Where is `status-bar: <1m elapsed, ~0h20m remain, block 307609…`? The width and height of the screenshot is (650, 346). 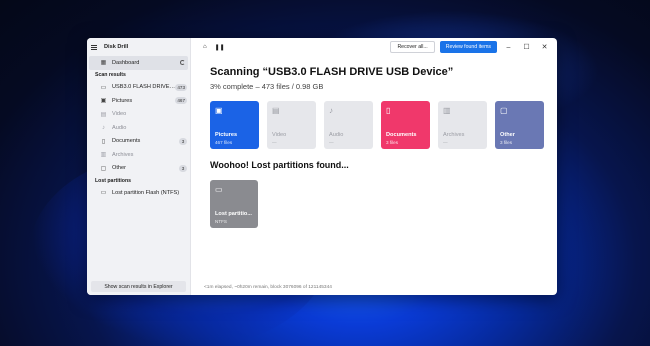 status-bar: <1m elapsed, ~0h20m remain, block 307609… is located at coordinates (268, 287).